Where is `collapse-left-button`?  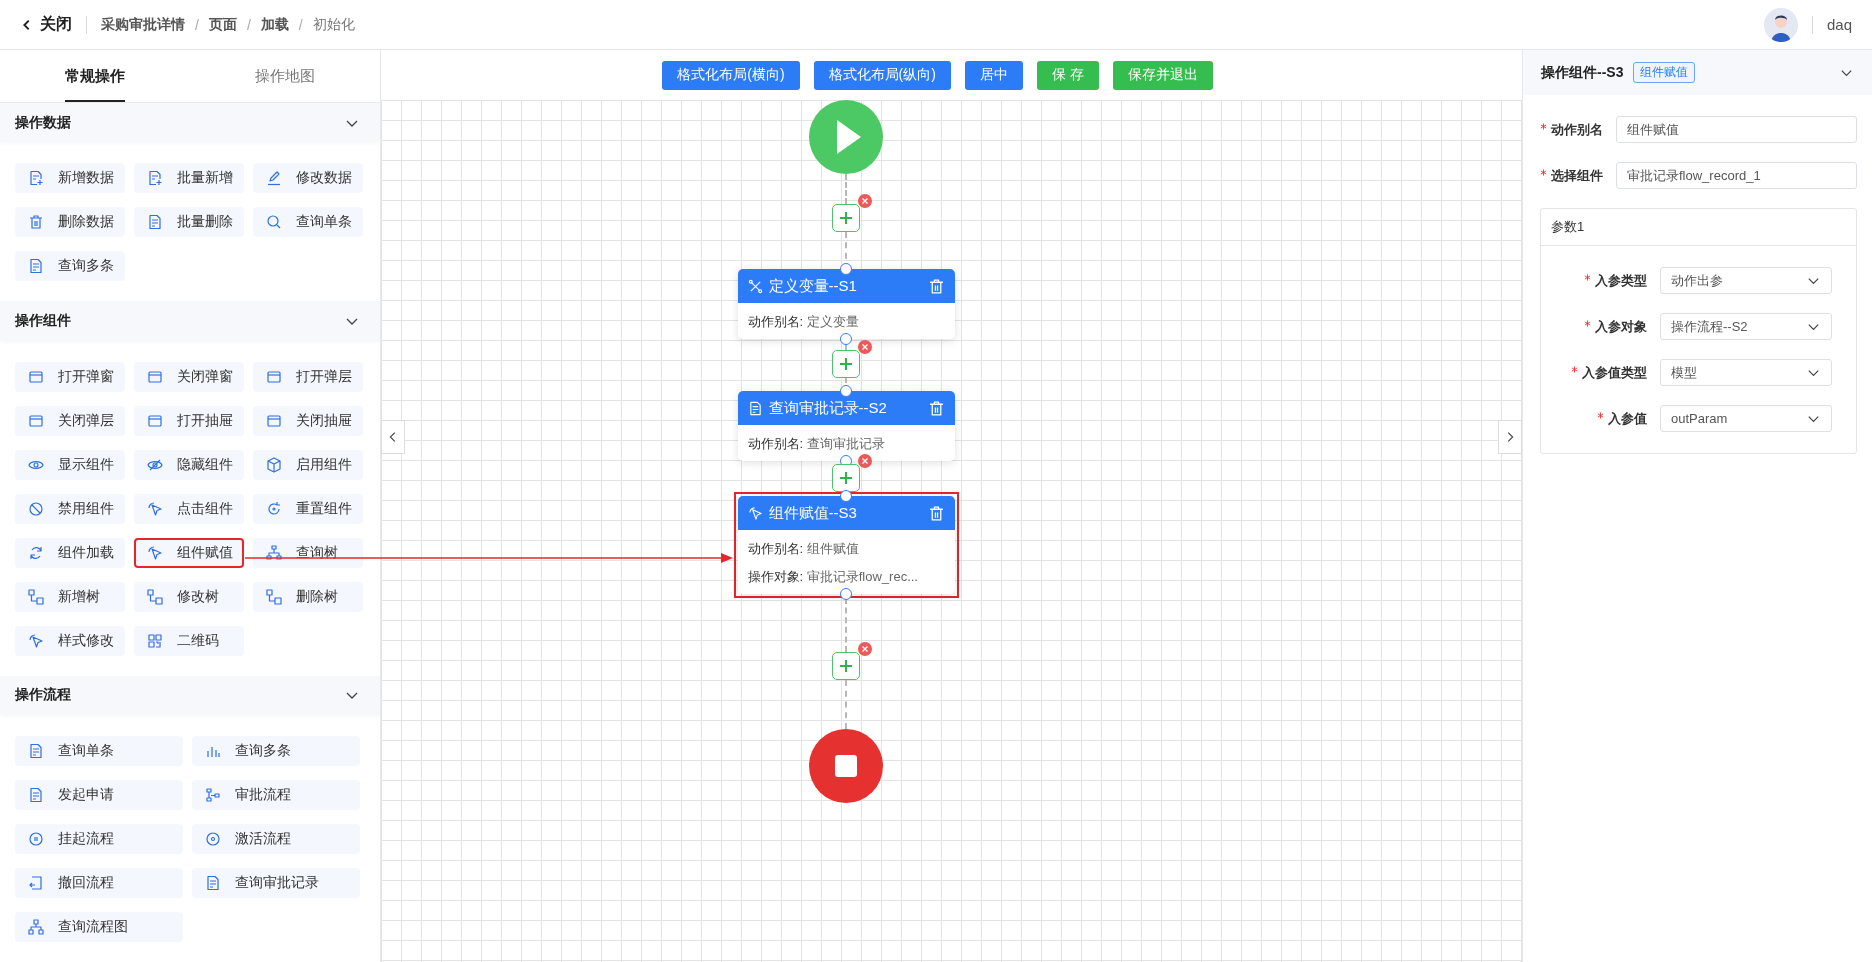
collapse-left-button is located at coordinates (393, 437).